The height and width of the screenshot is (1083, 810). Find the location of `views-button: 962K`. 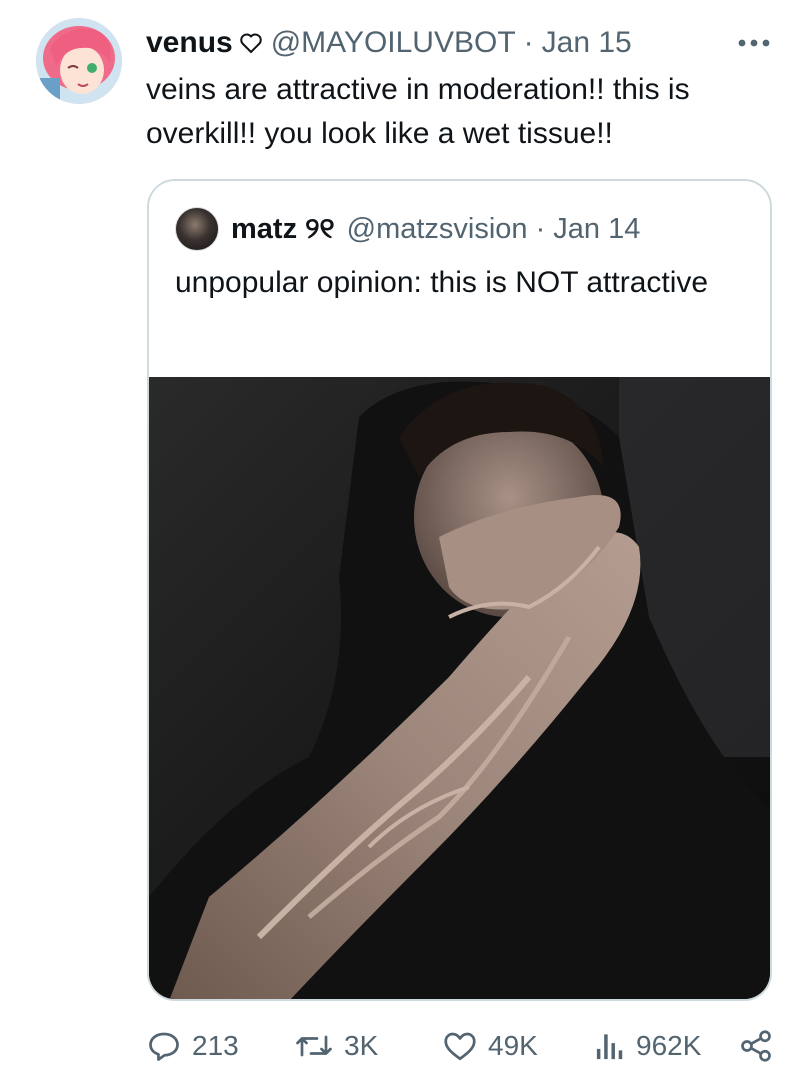

views-button: 962K is located at coordinates (647, 1046).